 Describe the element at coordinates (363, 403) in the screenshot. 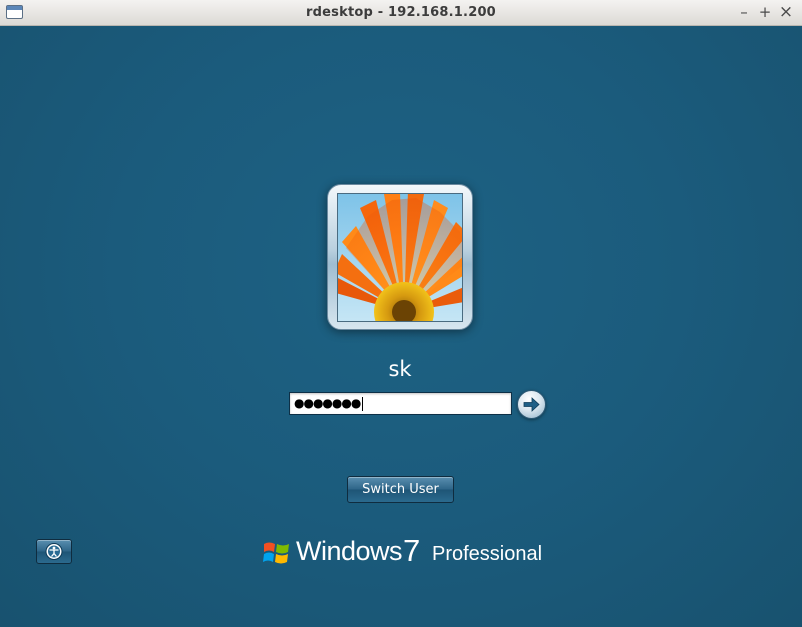

I see `text-caret` at that location.